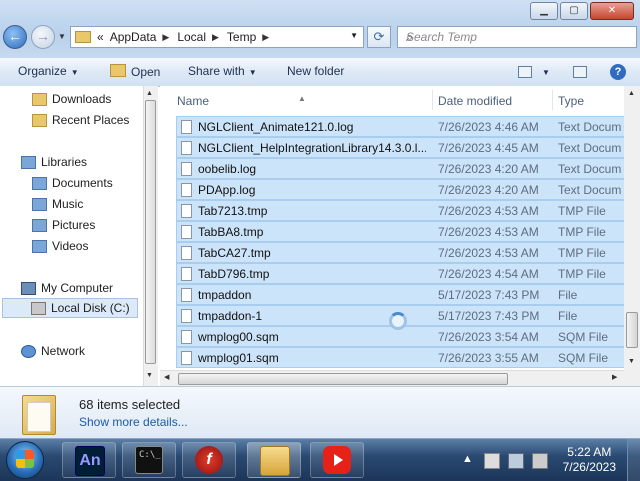  I want to click on nav-item-local-disk: Local Disk (C:), so click(70, 308).